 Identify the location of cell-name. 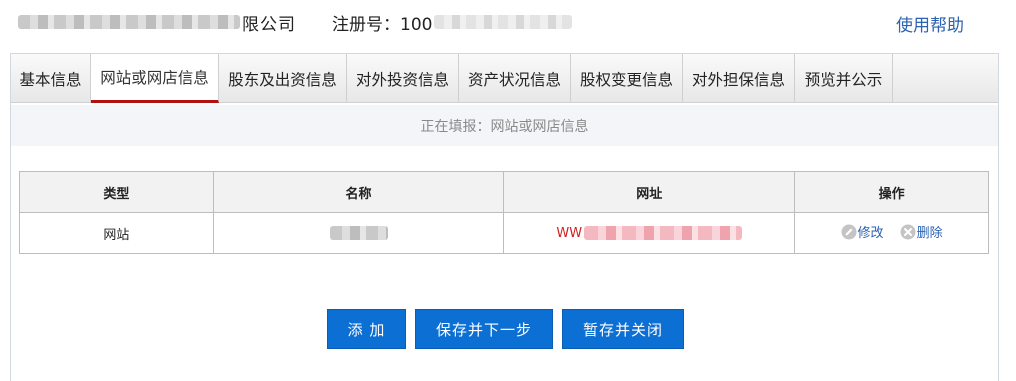
(358, 233).